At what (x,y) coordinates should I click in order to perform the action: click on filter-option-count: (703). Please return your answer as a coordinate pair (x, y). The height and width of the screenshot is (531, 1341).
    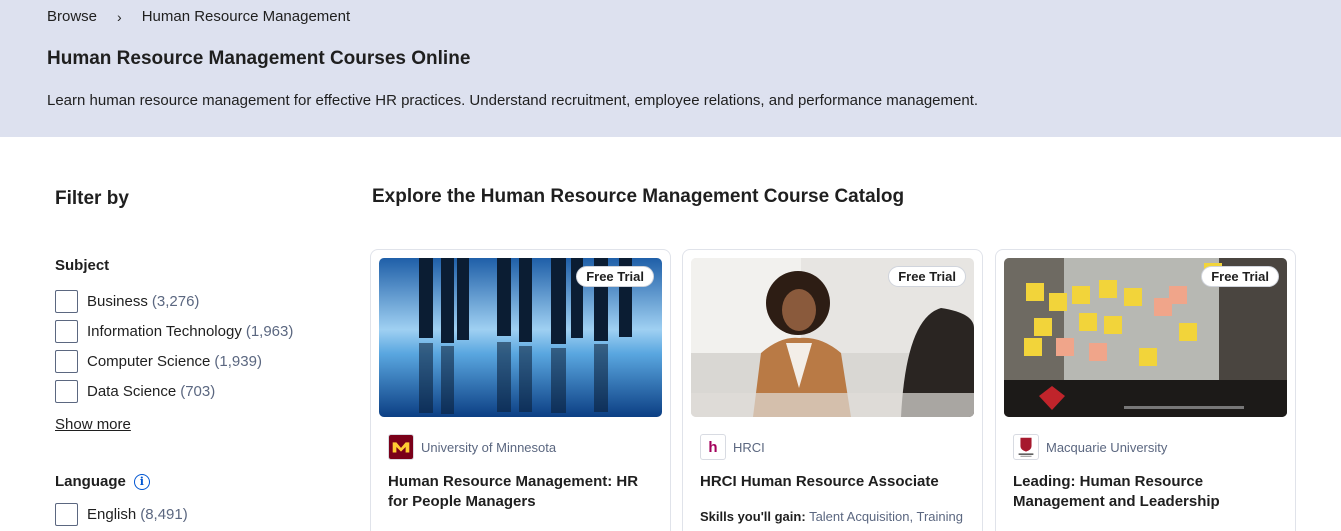
    Looking at the image, I should click on (198, 391).